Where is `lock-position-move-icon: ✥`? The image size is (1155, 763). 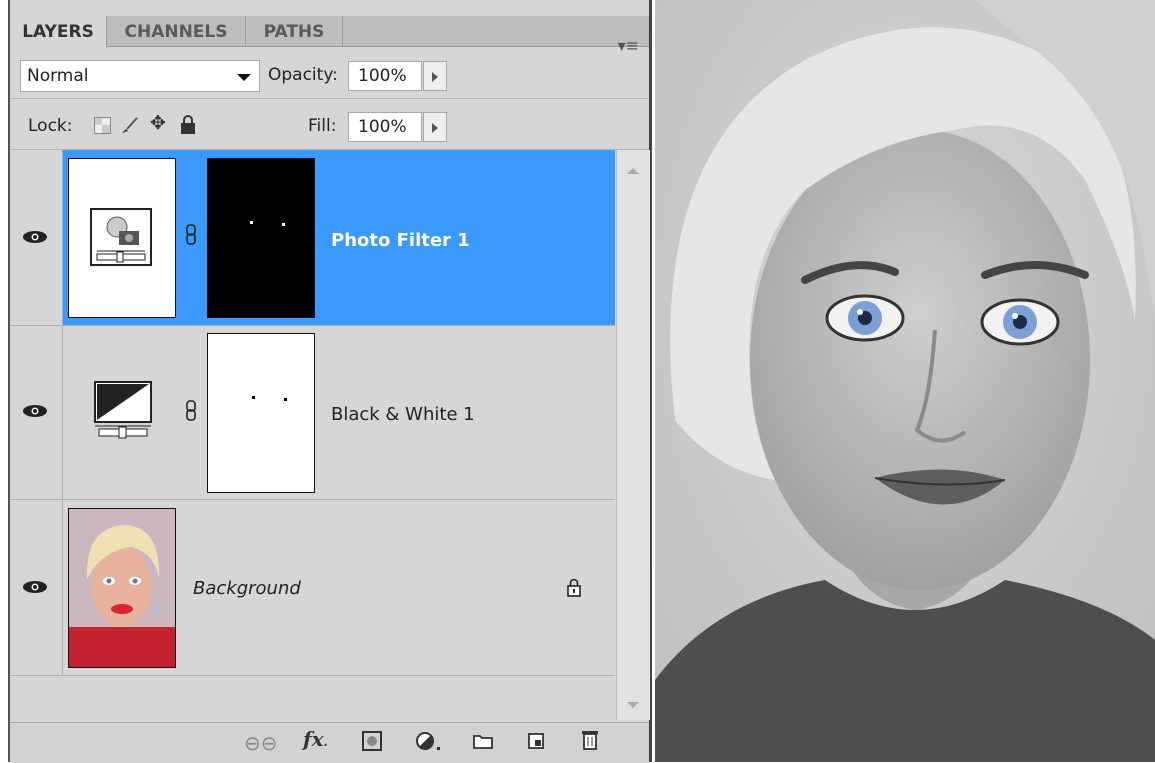
lock-position-move-icon: ✥ is located at coordinates (158, 123).